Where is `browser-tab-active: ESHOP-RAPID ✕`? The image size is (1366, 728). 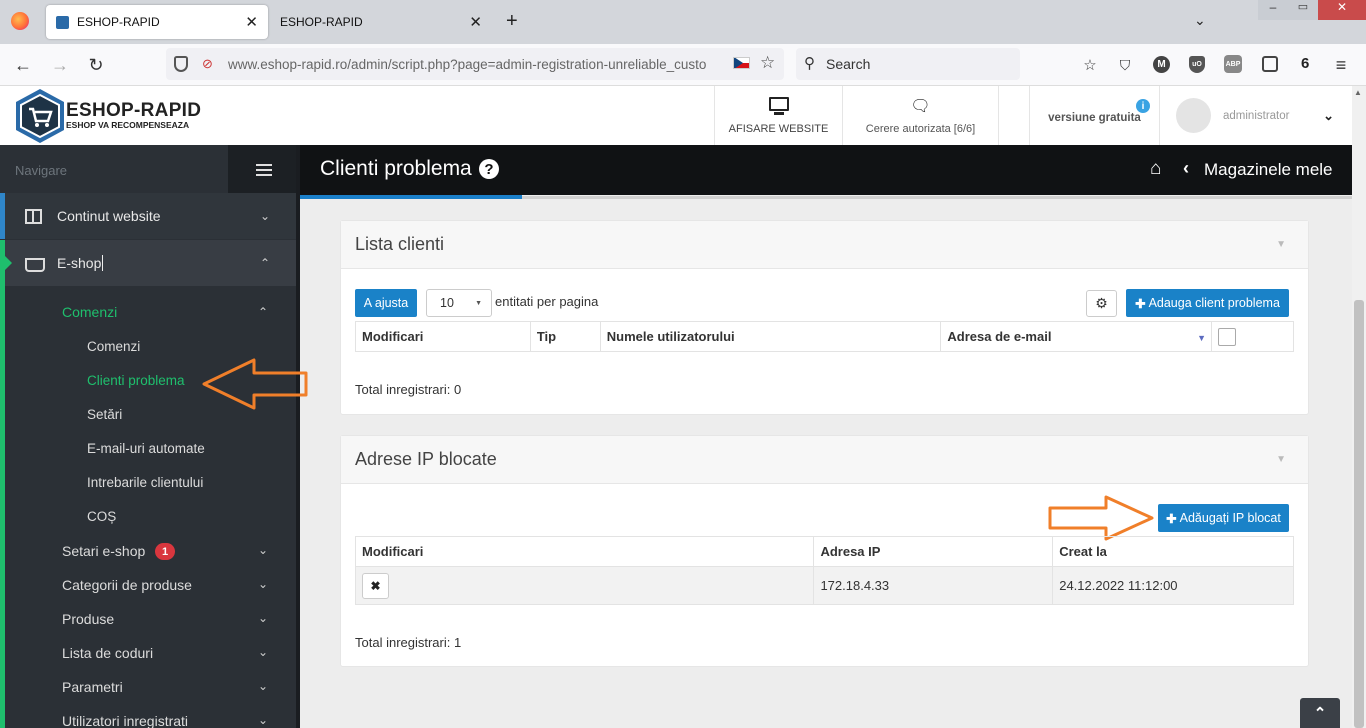 browser-tab-active: ESHOP-RAPID ✕ is located at coordinates (157, 22).